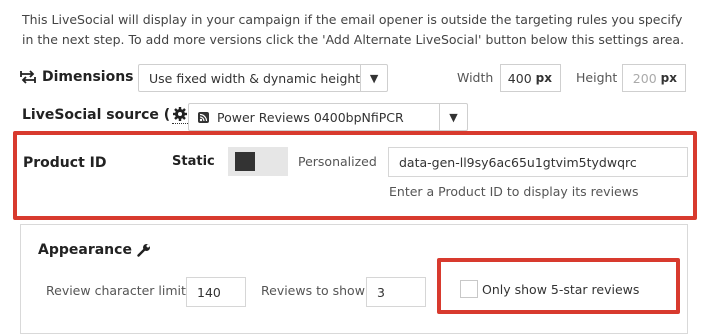  What do you see at coordinates (193, 161) in the screenshot?
I see `static-label: Static` at bounding box center [193, 161].